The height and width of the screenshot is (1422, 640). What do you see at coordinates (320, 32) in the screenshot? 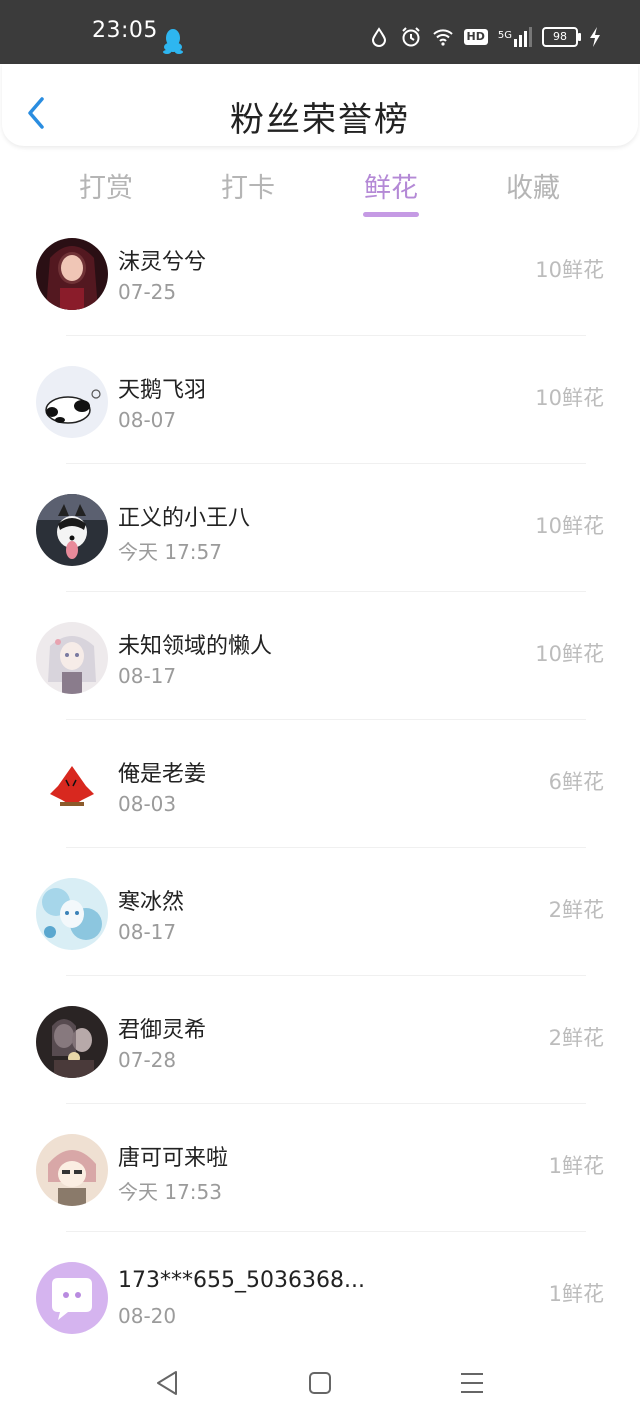
I see `status-bar: 23:05 HD 5G 98` at bounding box center [320, 32].